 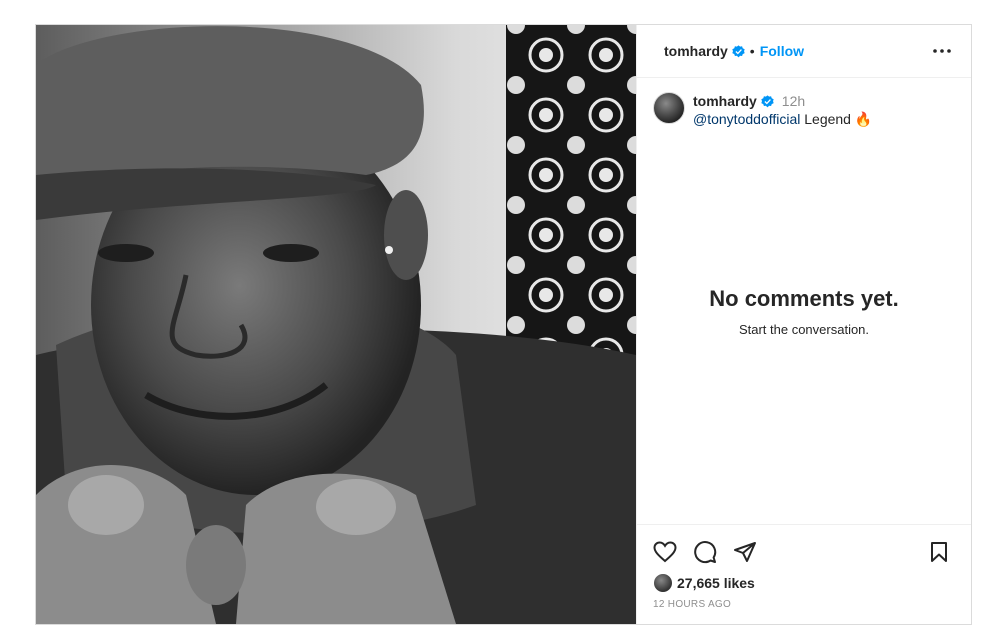 I want to click on caption-avatar, so click(x=669, y=108).